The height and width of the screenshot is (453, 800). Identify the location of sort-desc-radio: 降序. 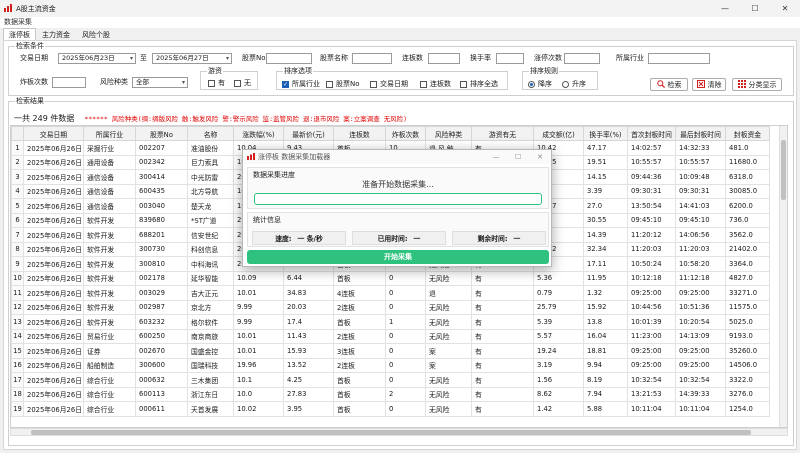
(540, 84).